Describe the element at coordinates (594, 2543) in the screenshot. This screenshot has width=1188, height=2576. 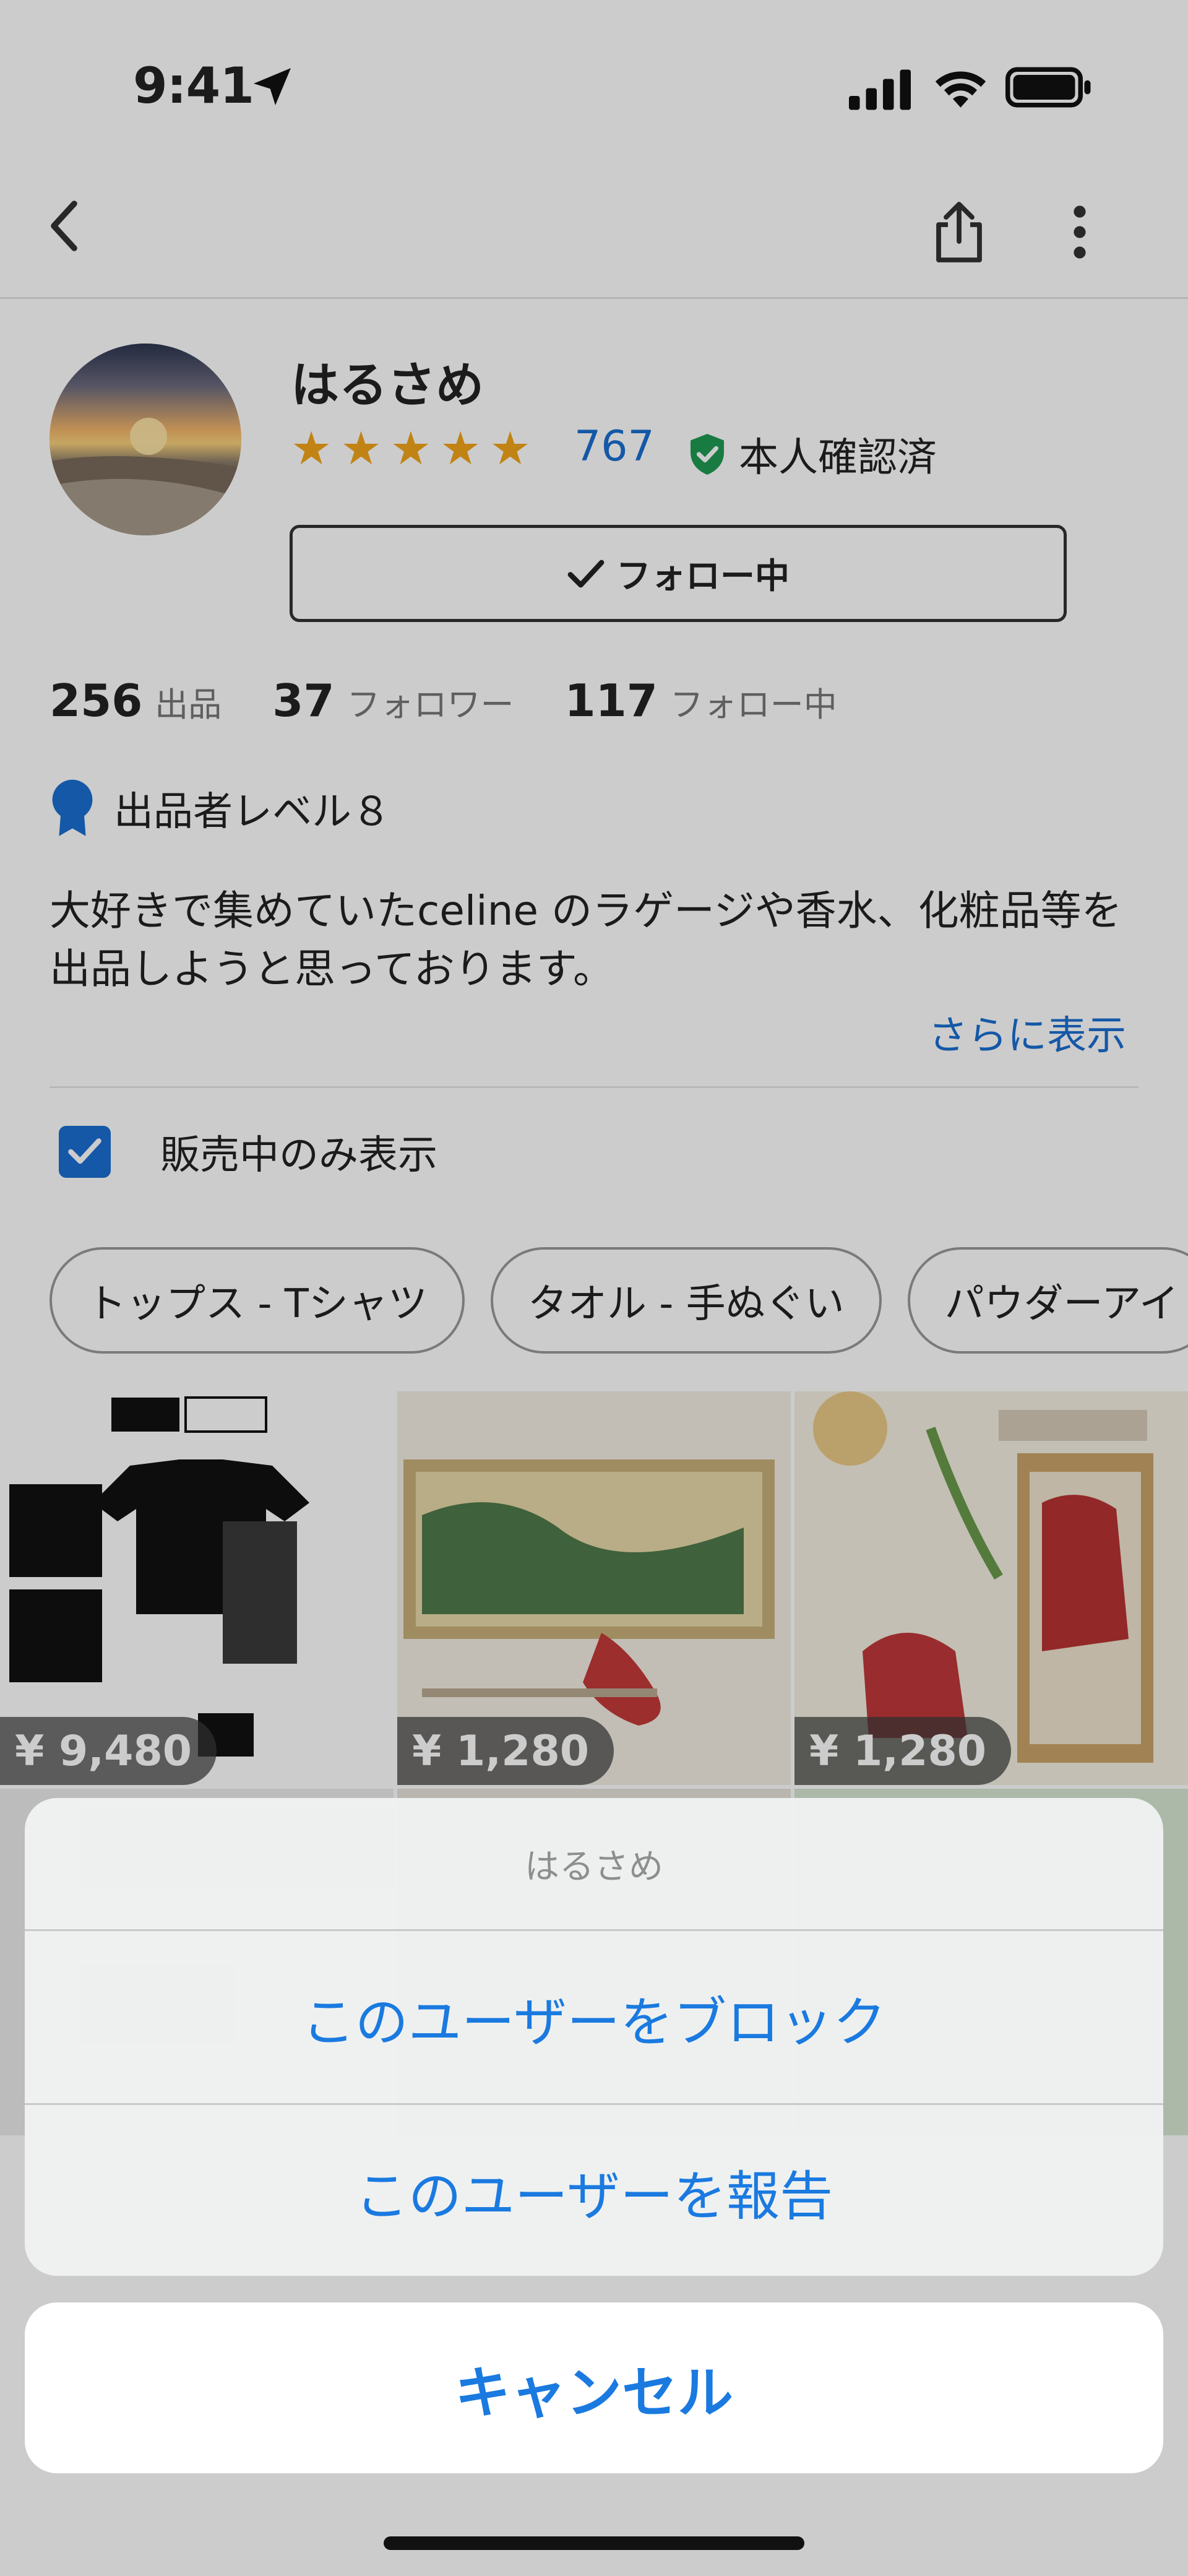
I see `home-indicator` at that location.